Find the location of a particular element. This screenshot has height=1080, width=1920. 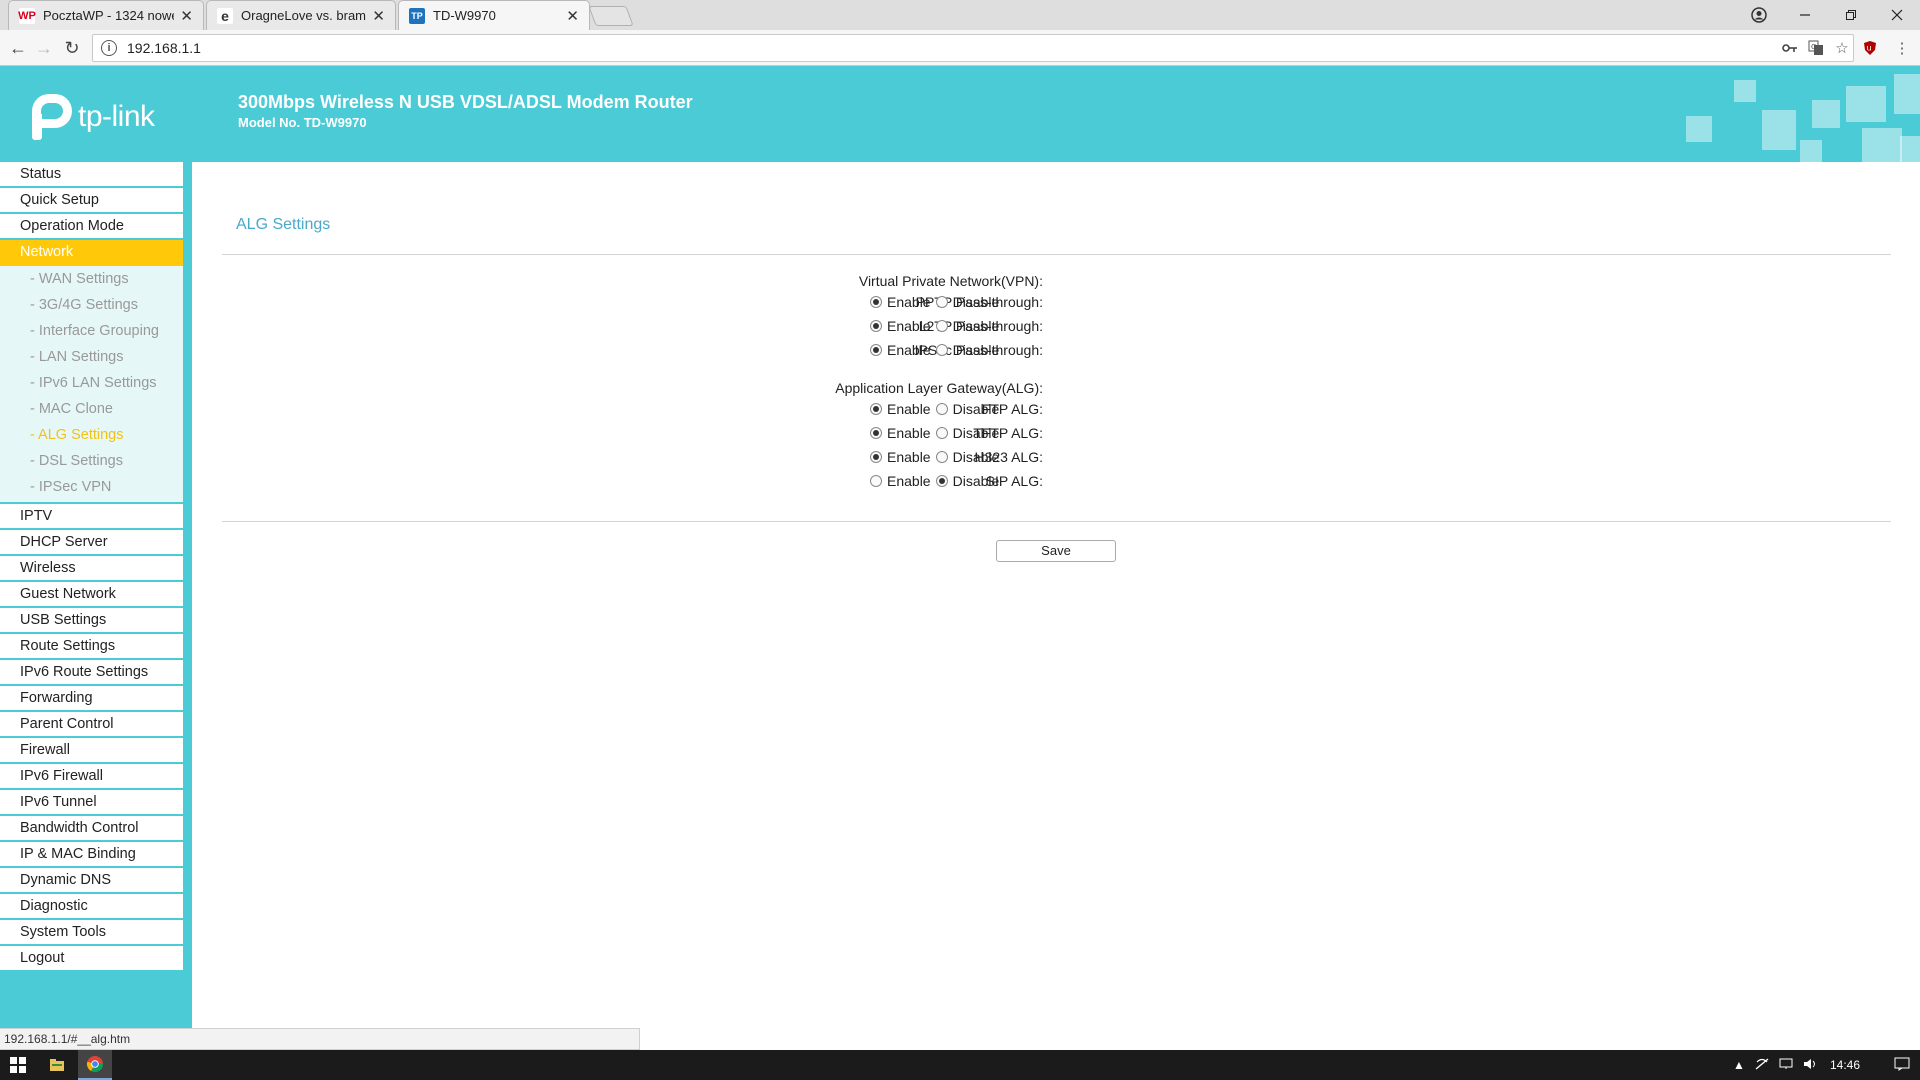

forward-icon: → is located at coordinates (44, 48).